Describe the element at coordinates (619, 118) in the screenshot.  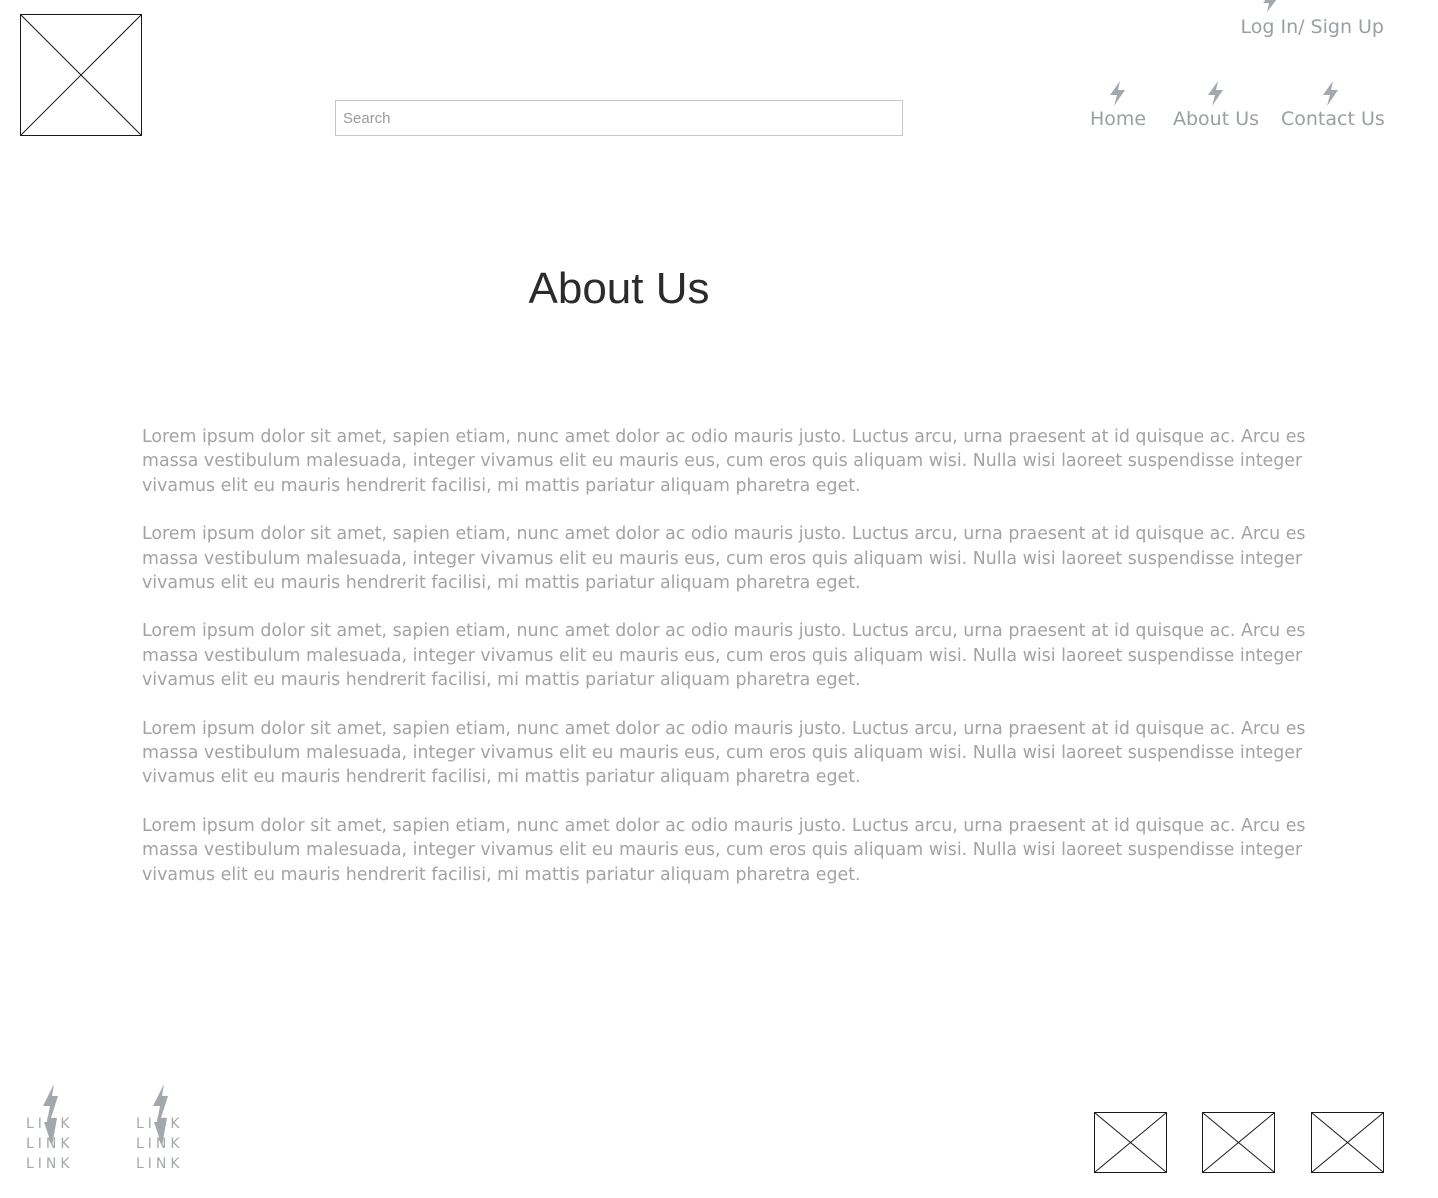
I see `search-input` at that location.